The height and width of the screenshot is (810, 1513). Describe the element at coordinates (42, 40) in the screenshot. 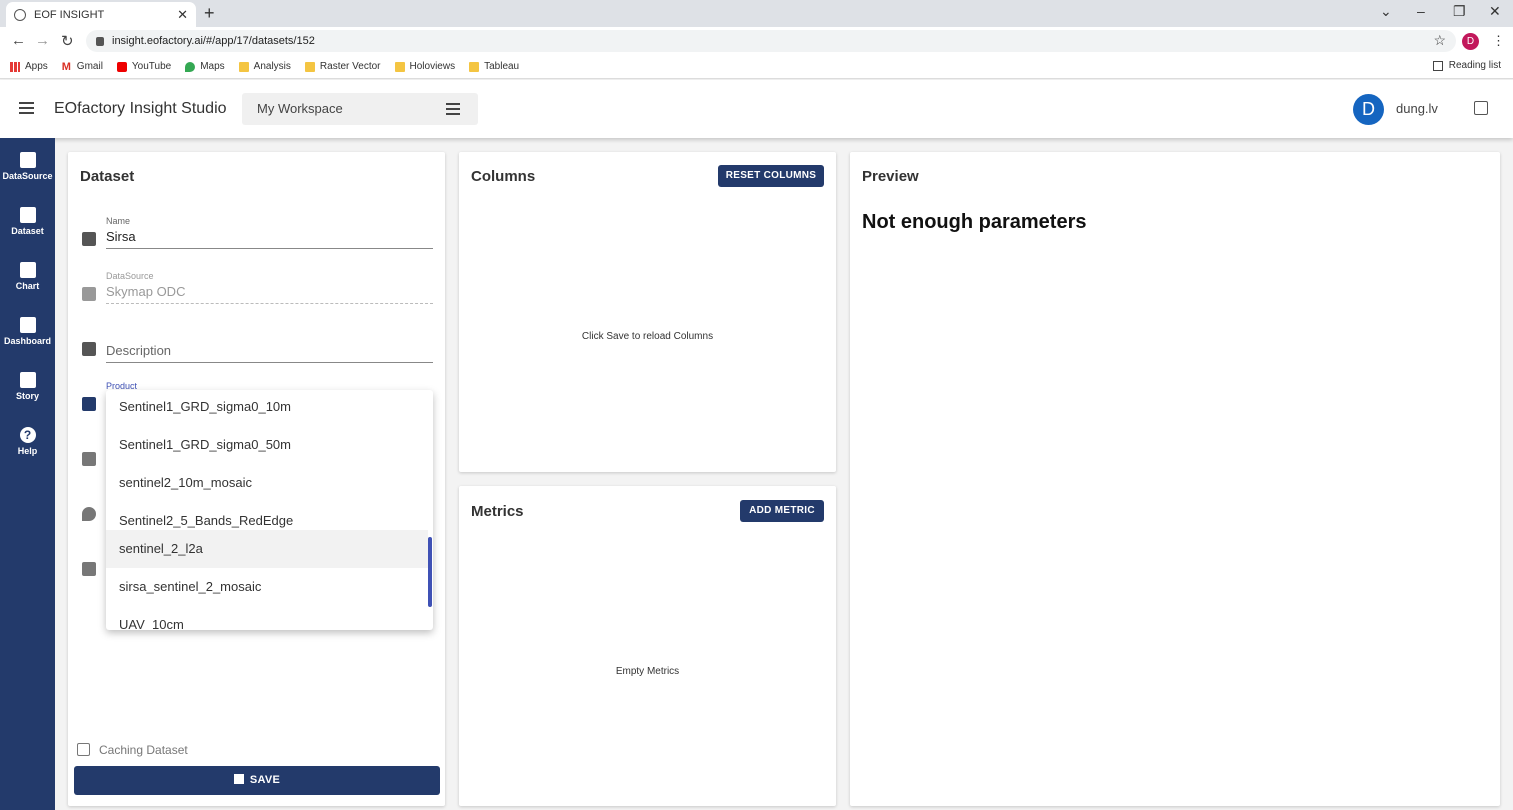

I see `forward-button: →` at that location.